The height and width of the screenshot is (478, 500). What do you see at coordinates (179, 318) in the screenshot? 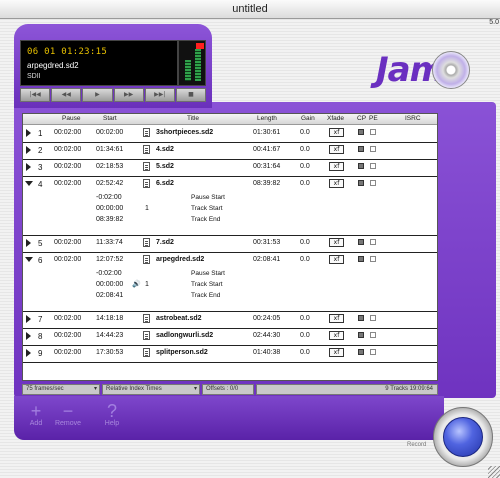
I see `track-title: astrobeat.sd2` at bounding box center [179, 318].